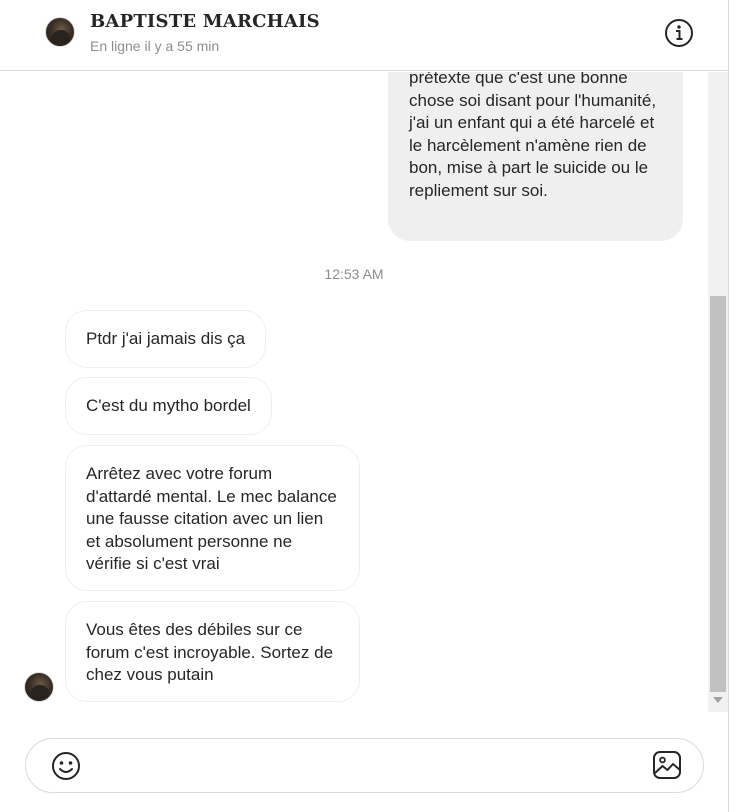  I want to click on conversation-header: BAPTISTE MARCHAIS En ligne il y a 55 min, so click(364, 35).